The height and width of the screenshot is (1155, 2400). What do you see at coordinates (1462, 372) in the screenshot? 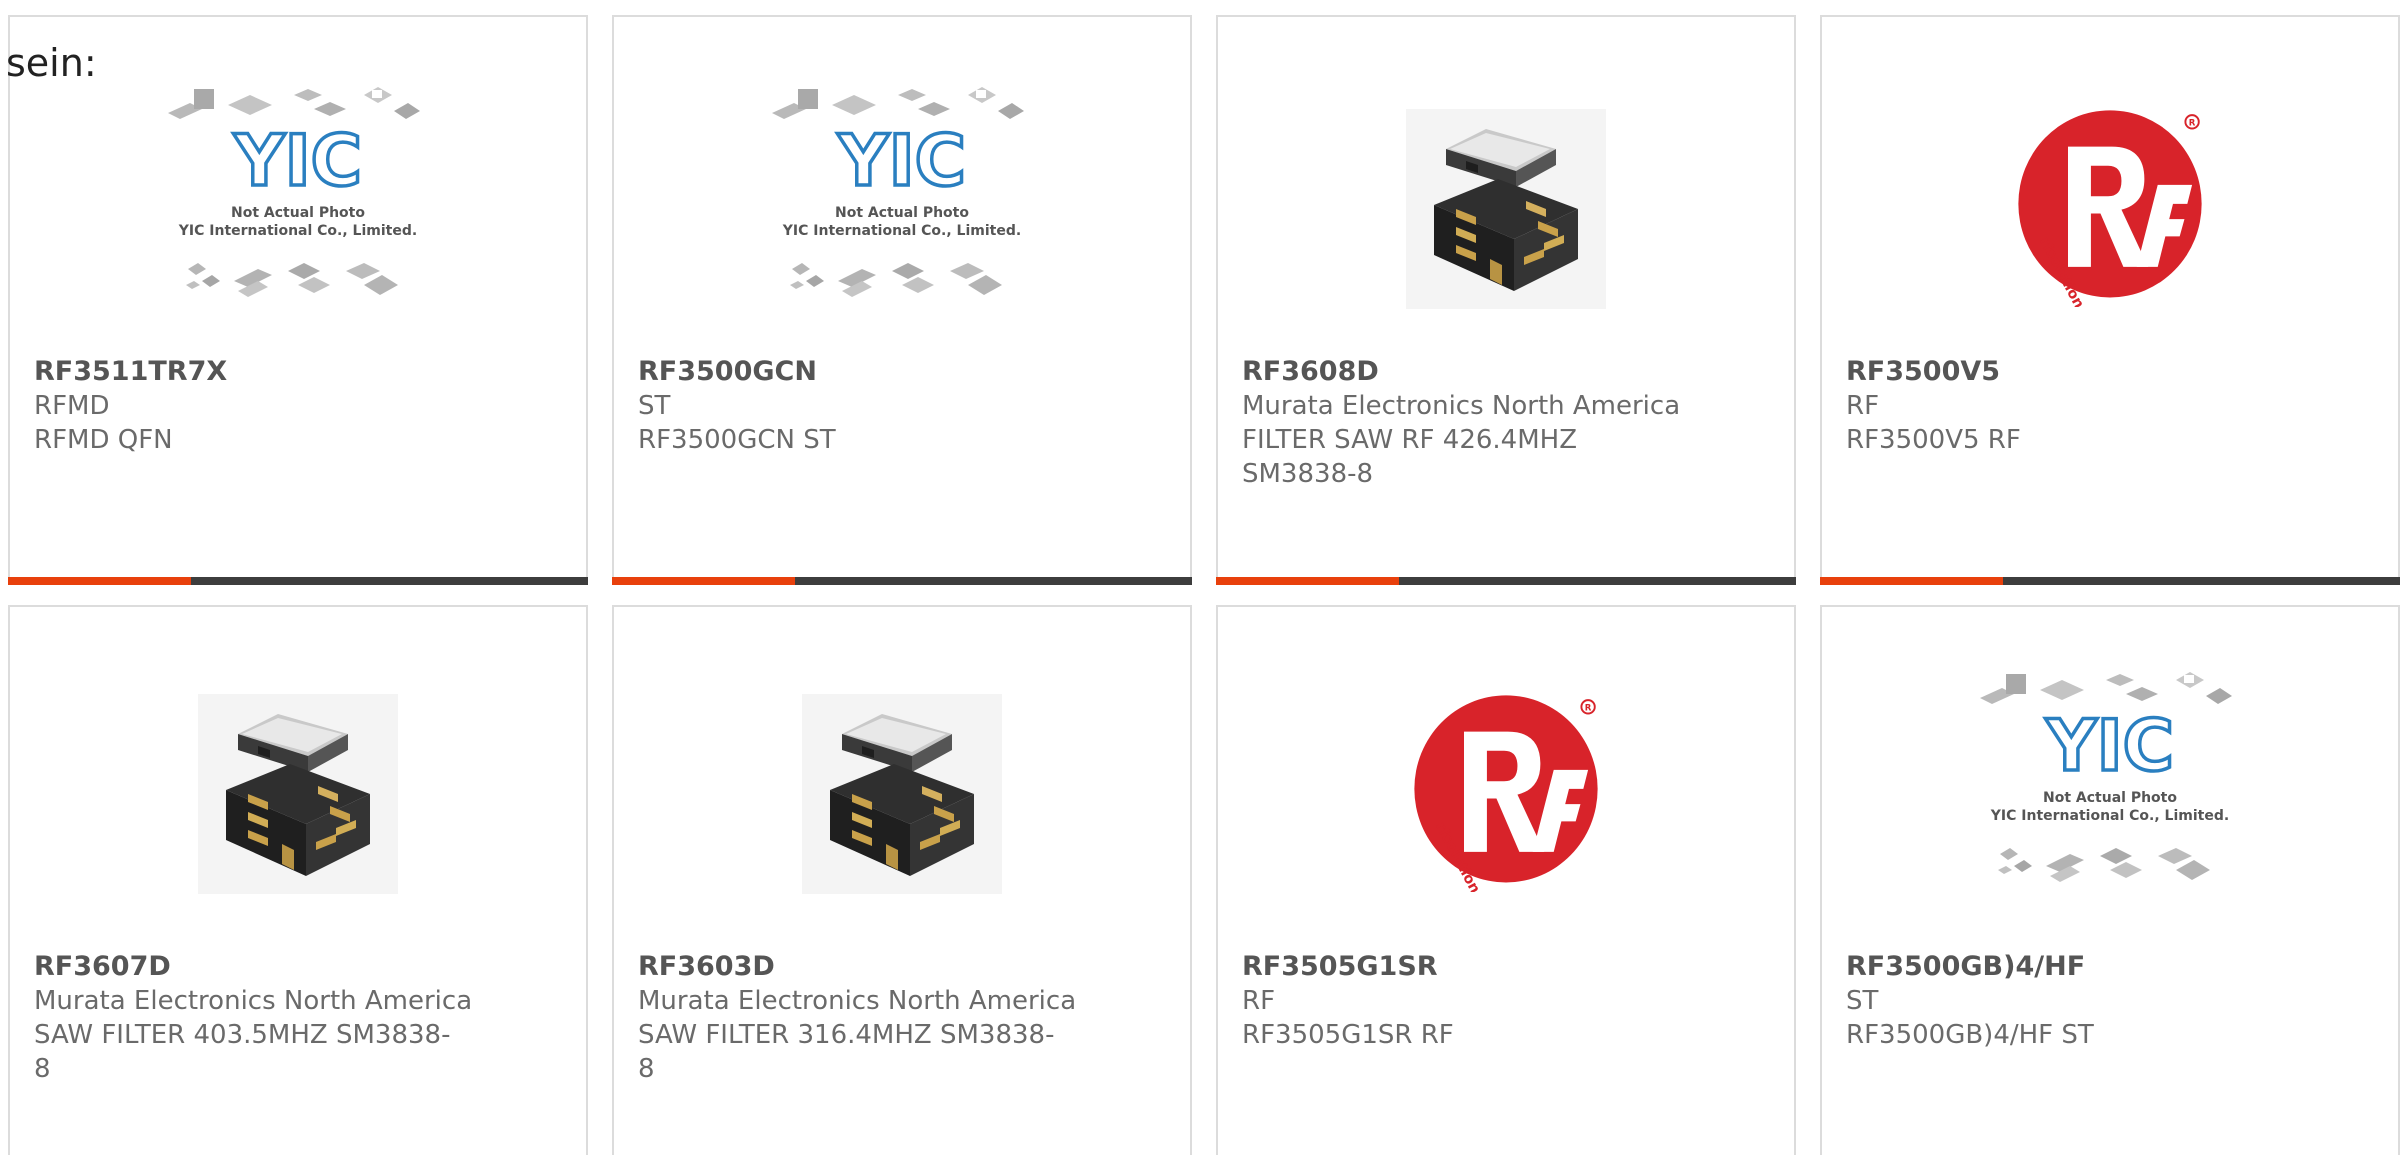
I see `part-number-link: RF3608D` at bounding box center [1462, 372].